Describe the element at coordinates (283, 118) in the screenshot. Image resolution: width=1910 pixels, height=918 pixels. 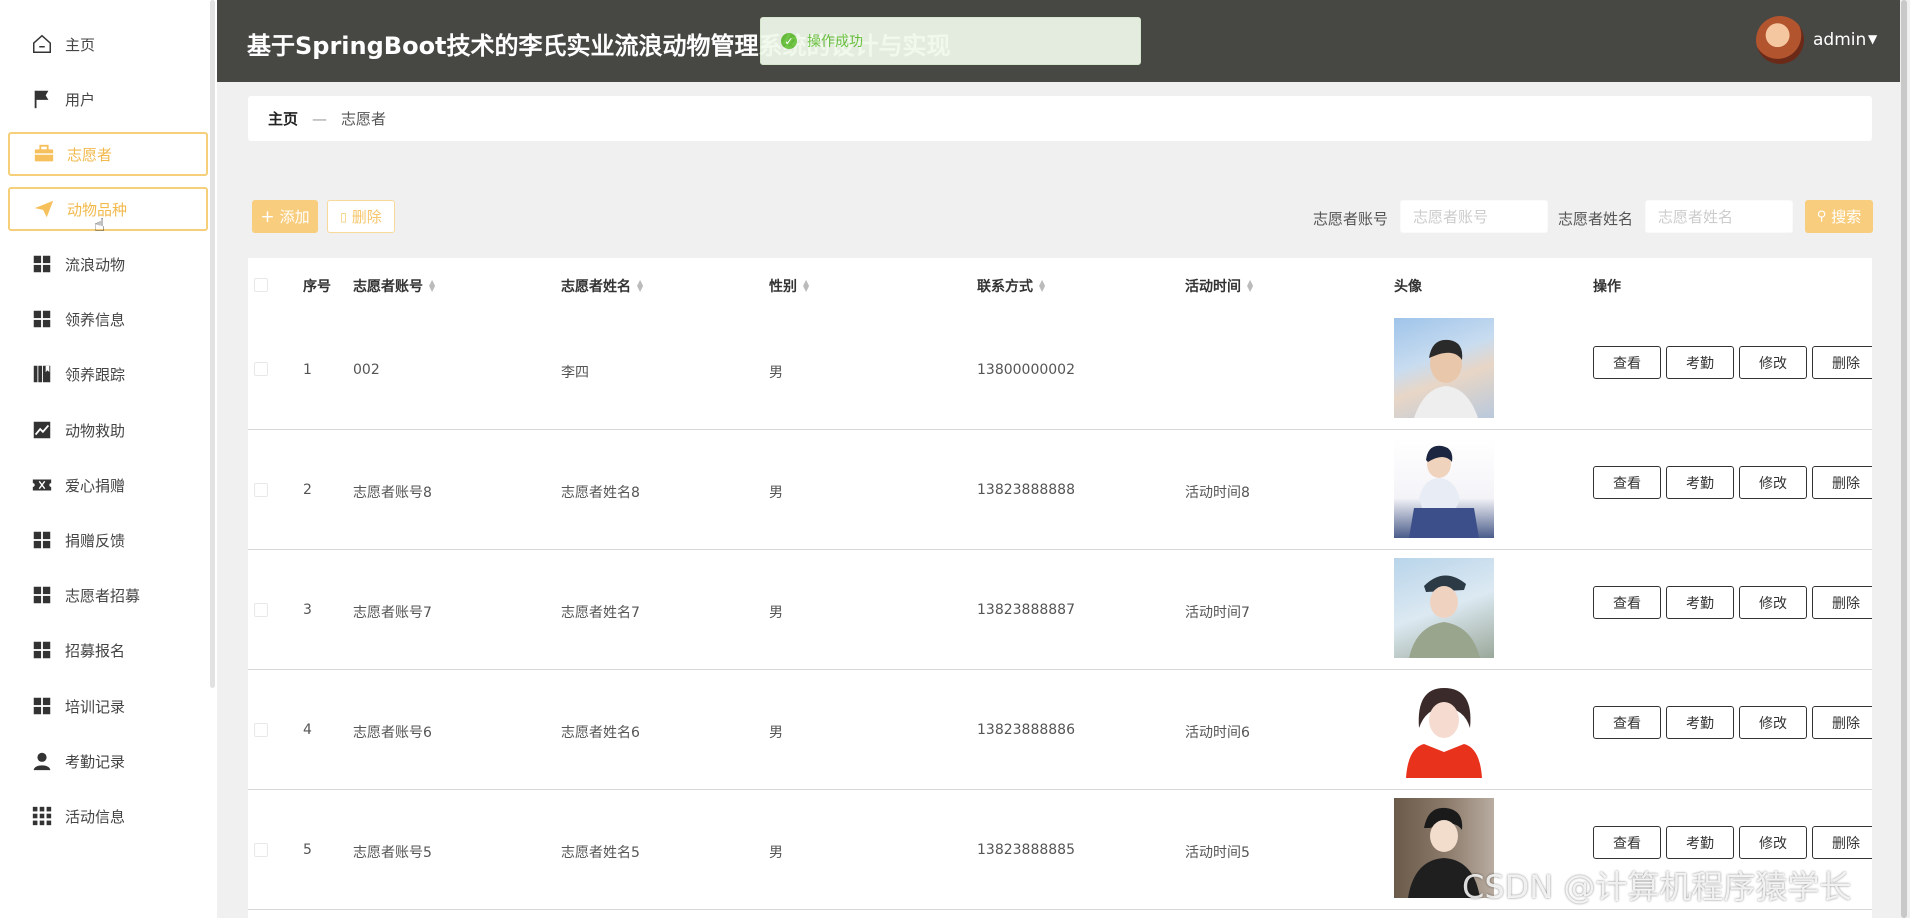
I see `breadcrumb-home: 主页` at that location.